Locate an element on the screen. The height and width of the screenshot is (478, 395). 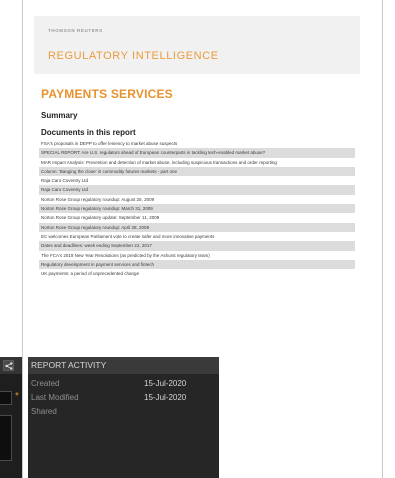
report-banner: THOMSON REUTERS REGULATORY INTELLIGENCE is located at coordinates (197, 45).